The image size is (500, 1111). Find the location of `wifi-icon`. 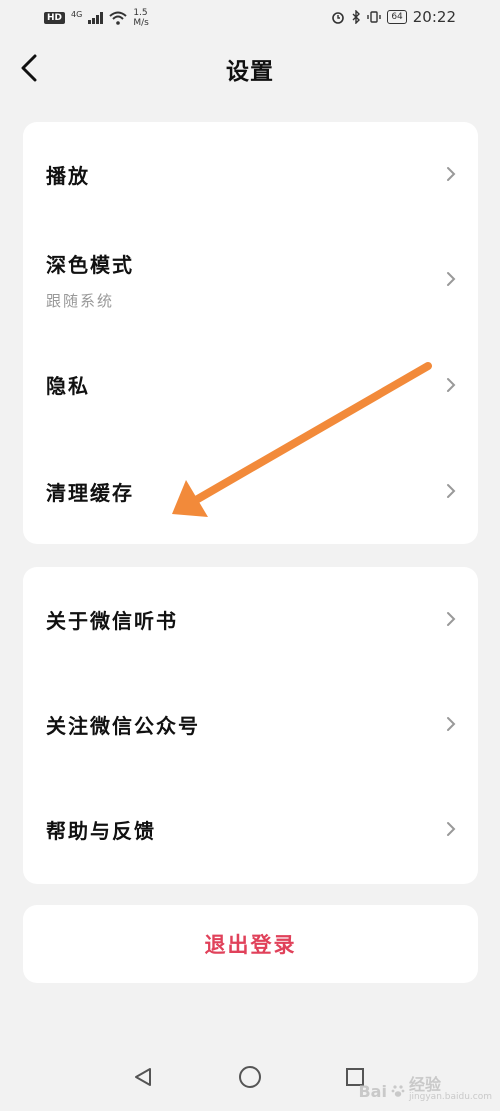

wifi-icon is located at coordinates (118, 18).